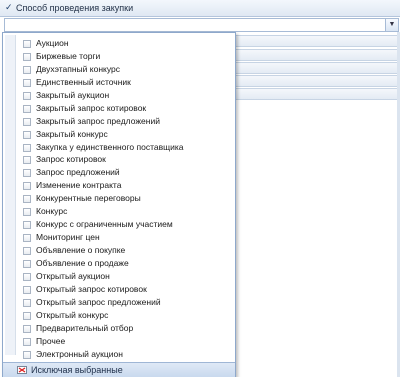 The image size is (400, 377). I want to click on option-label: Изменение контракта, so click(79, 185).